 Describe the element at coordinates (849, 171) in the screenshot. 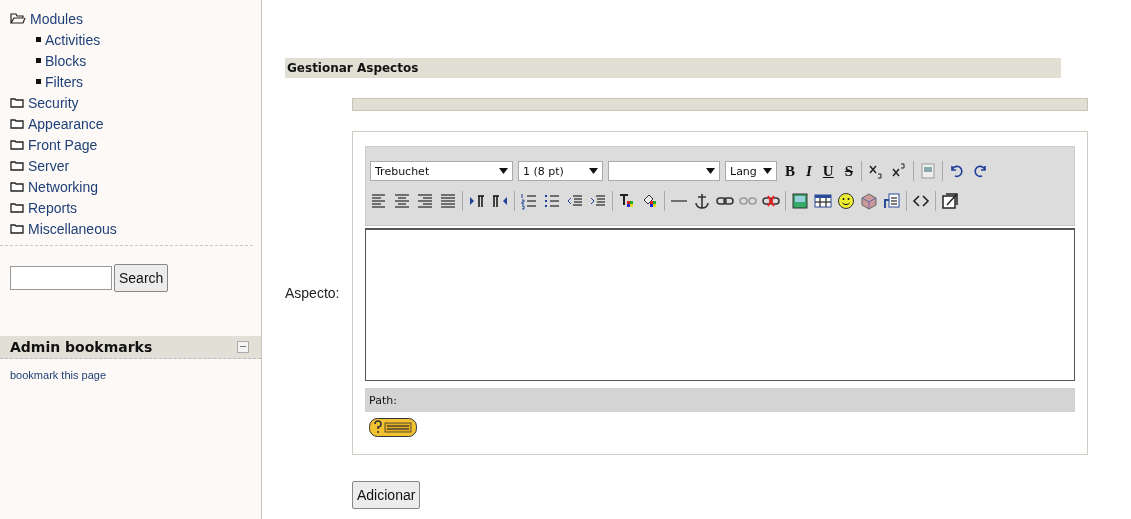

I see `format-button: S` at that location.